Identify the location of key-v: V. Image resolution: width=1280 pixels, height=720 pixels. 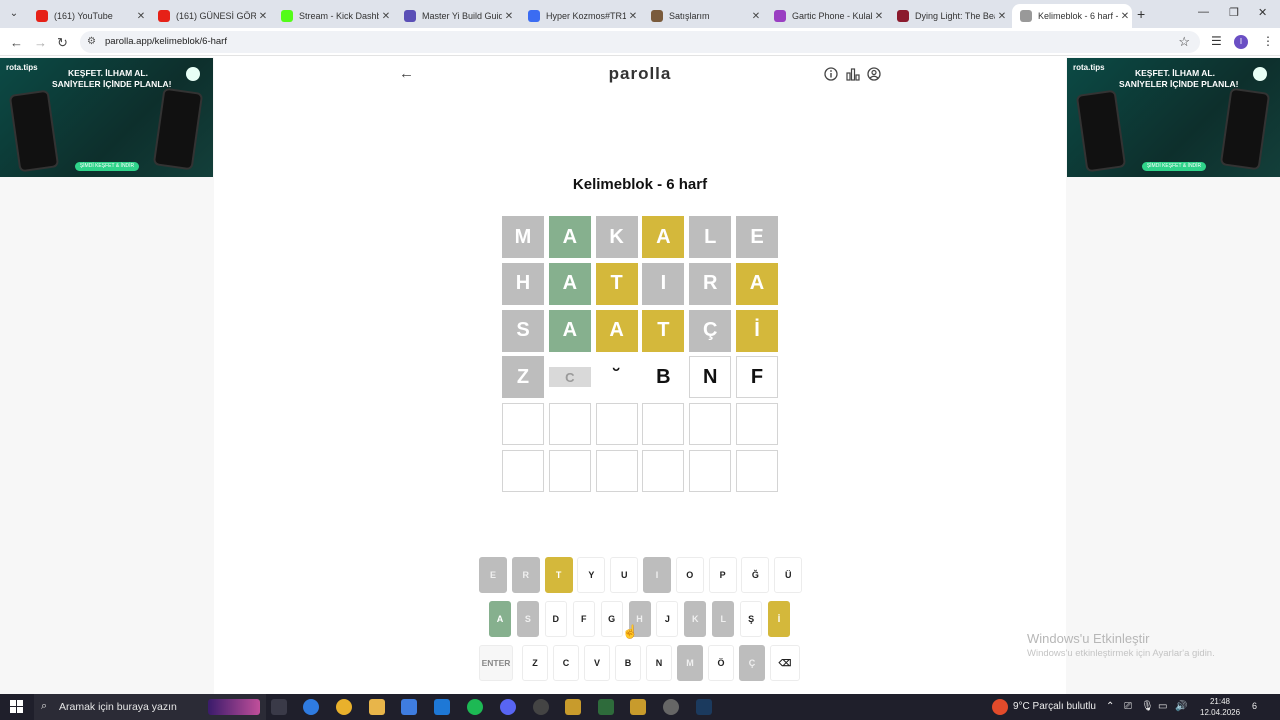
(597, 663).